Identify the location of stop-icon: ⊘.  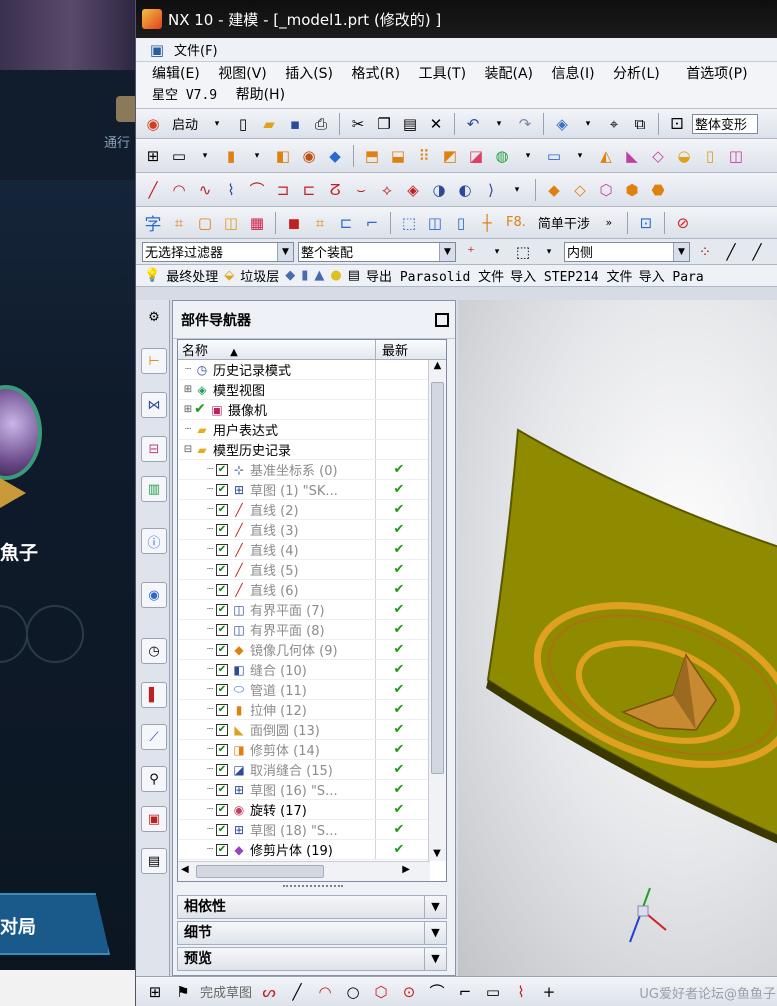
(683, 223).